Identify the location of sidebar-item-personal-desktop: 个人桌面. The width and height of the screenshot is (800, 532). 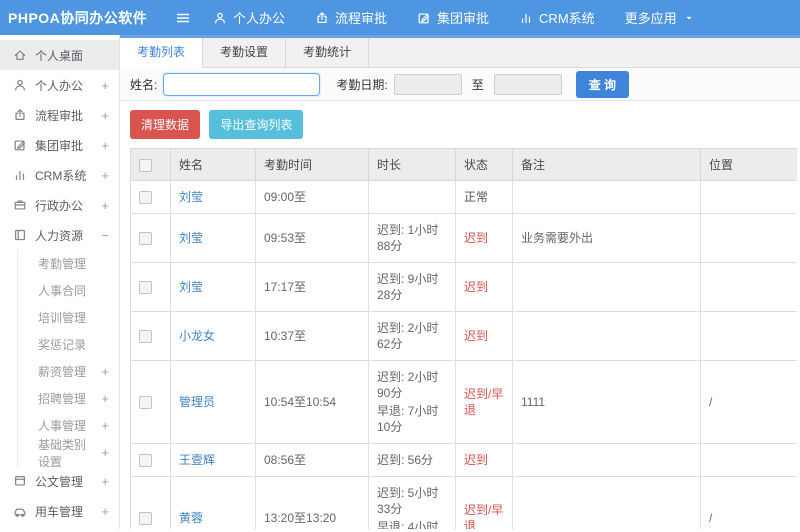
(59, 55).